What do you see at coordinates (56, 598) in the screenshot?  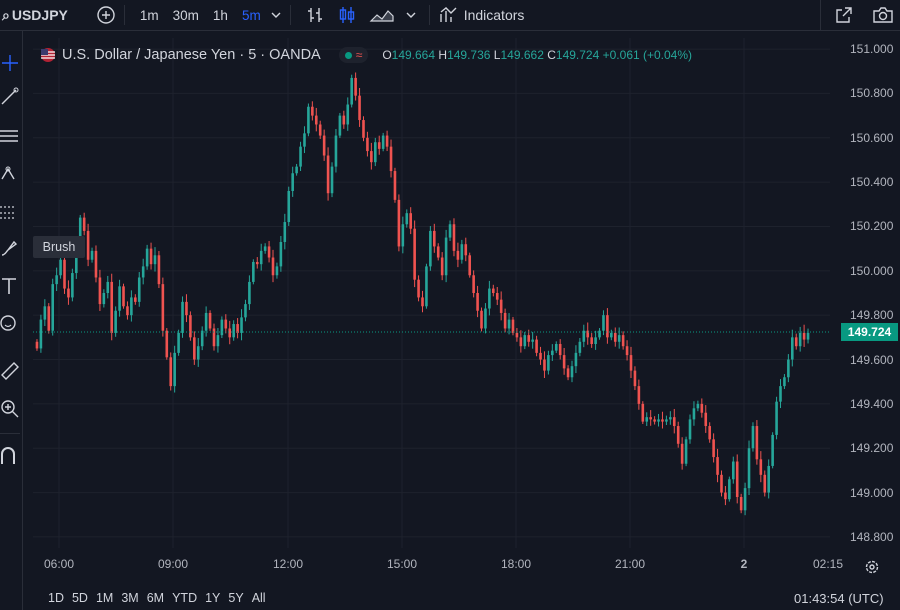 I see `range-1d: 1D` at bounding box center [56, 598].